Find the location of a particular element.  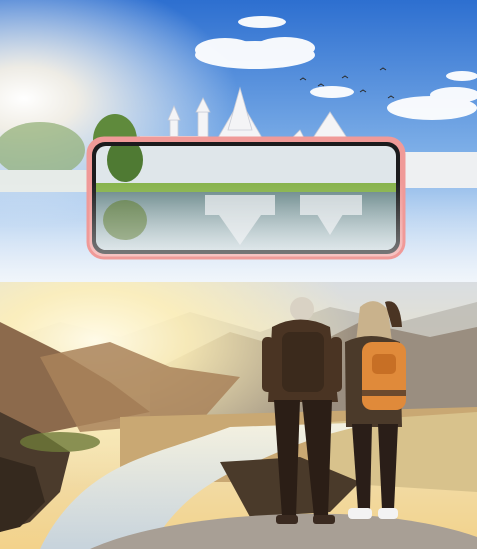

backpack is located at coordinates (303, 362).